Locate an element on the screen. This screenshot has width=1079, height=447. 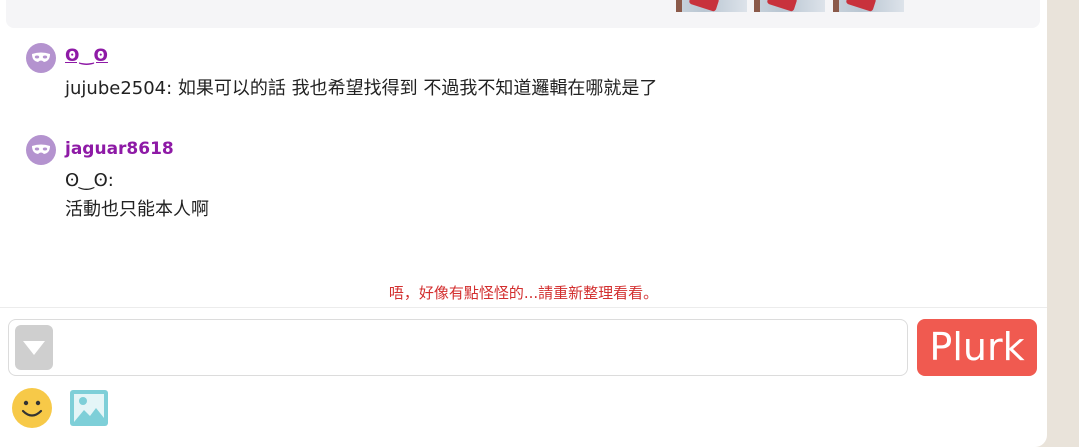
plurk-submit-button: Plurk is located at coordinates (977, 347).